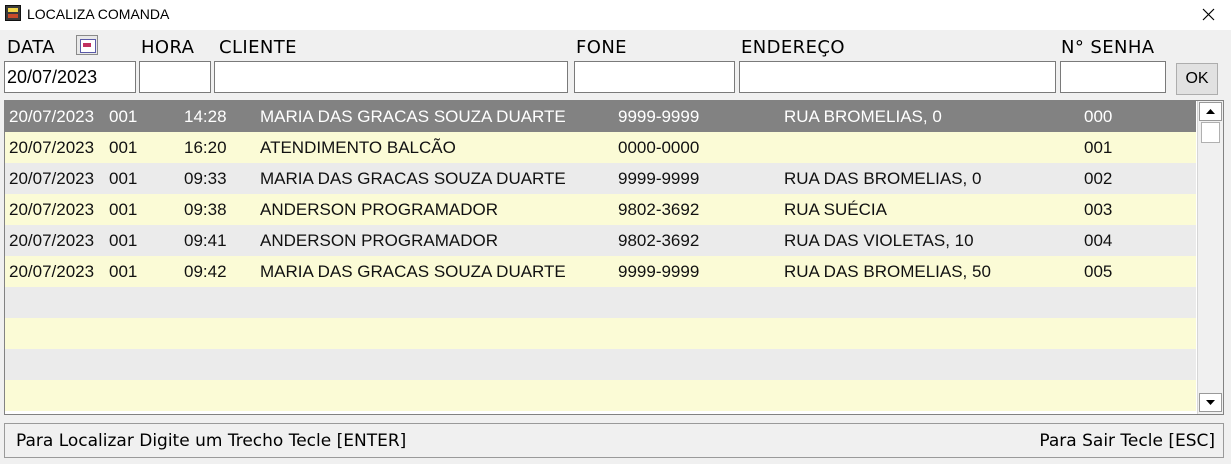 Image resolution: width=1231 pixels, height=464 pixels. What do you see at coordinates (87, 45) in the screenshot?
I see `calendar-icon` at bounding box center [87, 45].